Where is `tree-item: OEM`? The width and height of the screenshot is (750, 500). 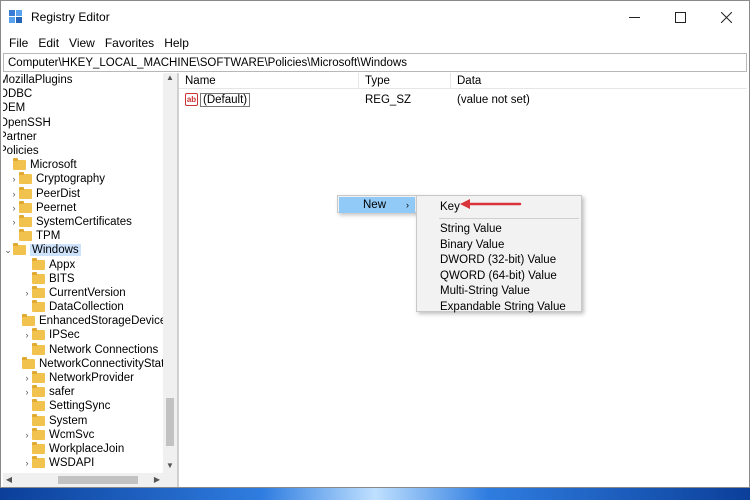 tree-item: OEM is located at coordinates (83, 108).